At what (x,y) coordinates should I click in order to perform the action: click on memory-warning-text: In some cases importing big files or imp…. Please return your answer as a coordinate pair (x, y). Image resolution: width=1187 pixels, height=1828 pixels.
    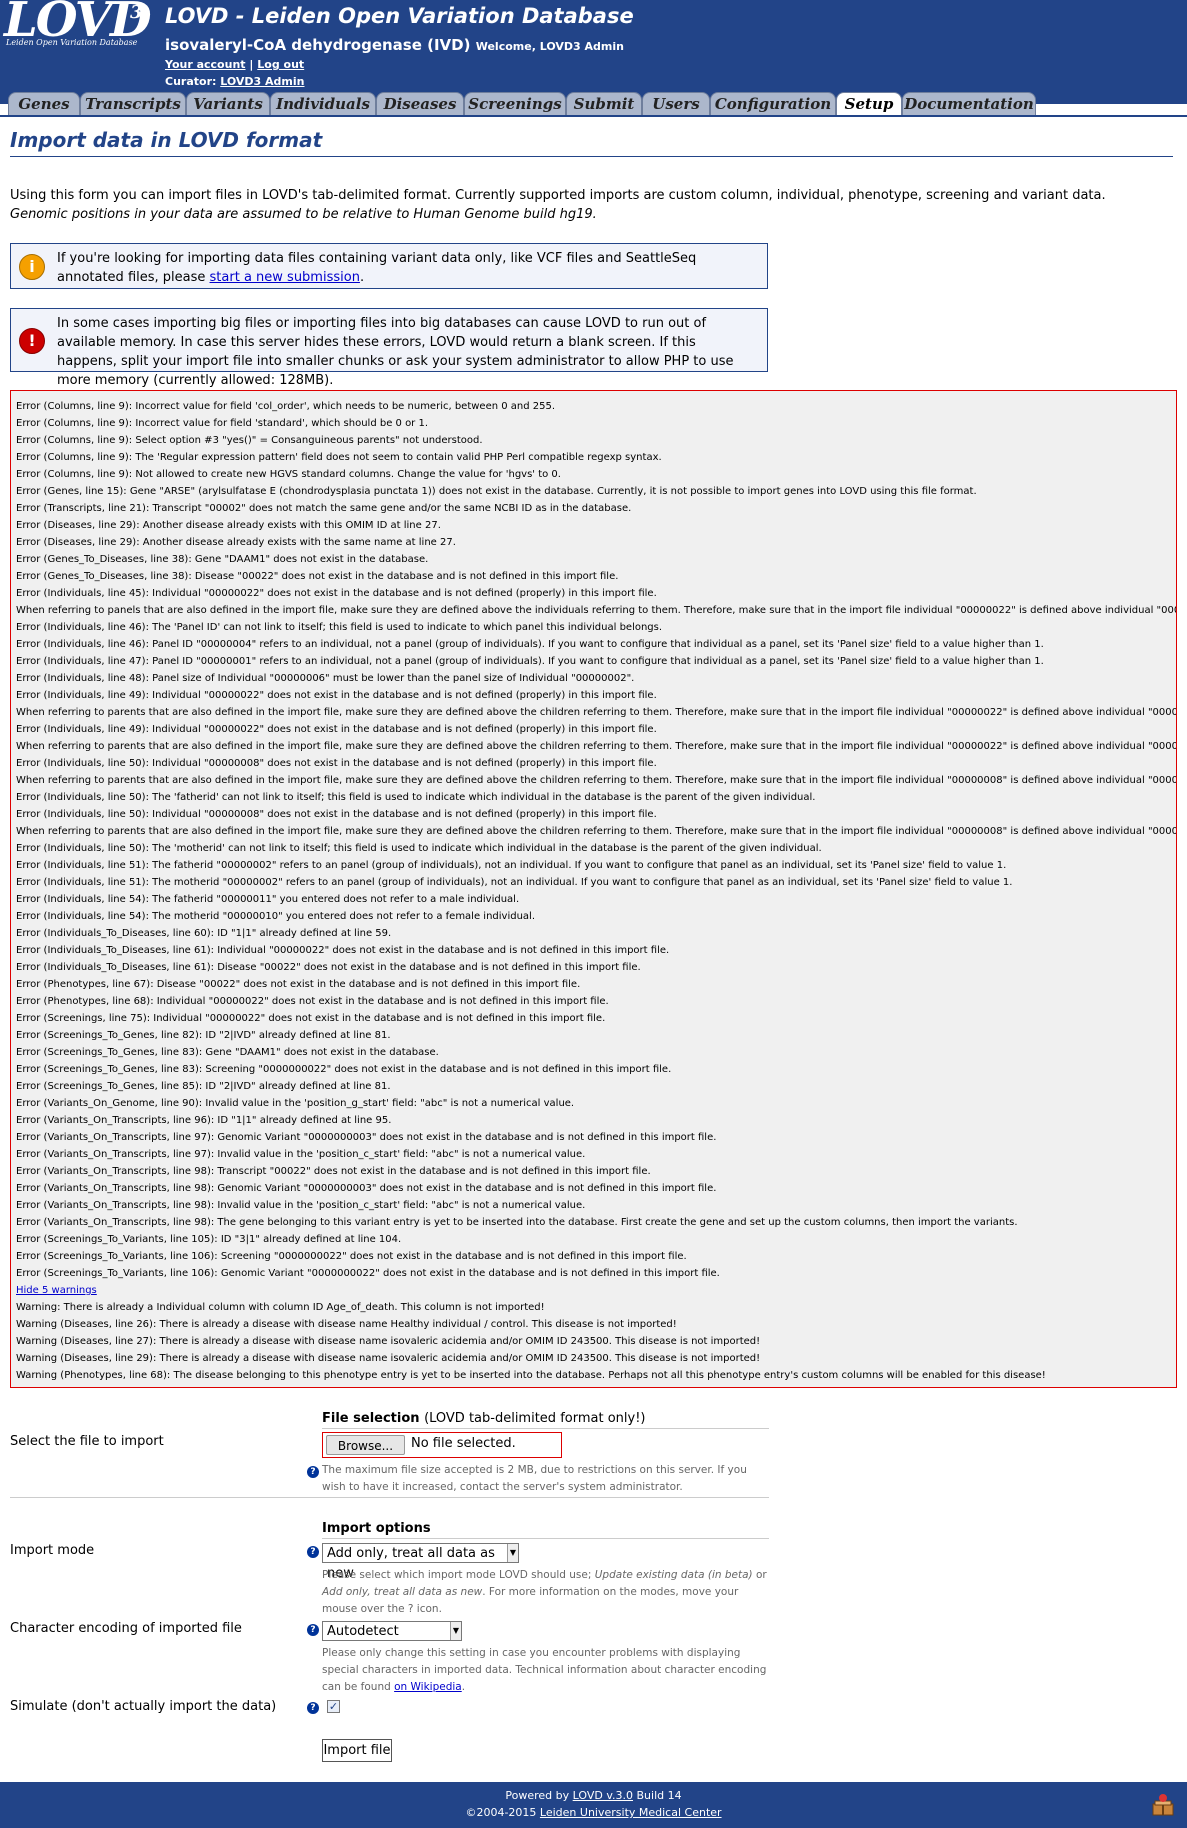
    Looking at the image, I should click on (395, 352).